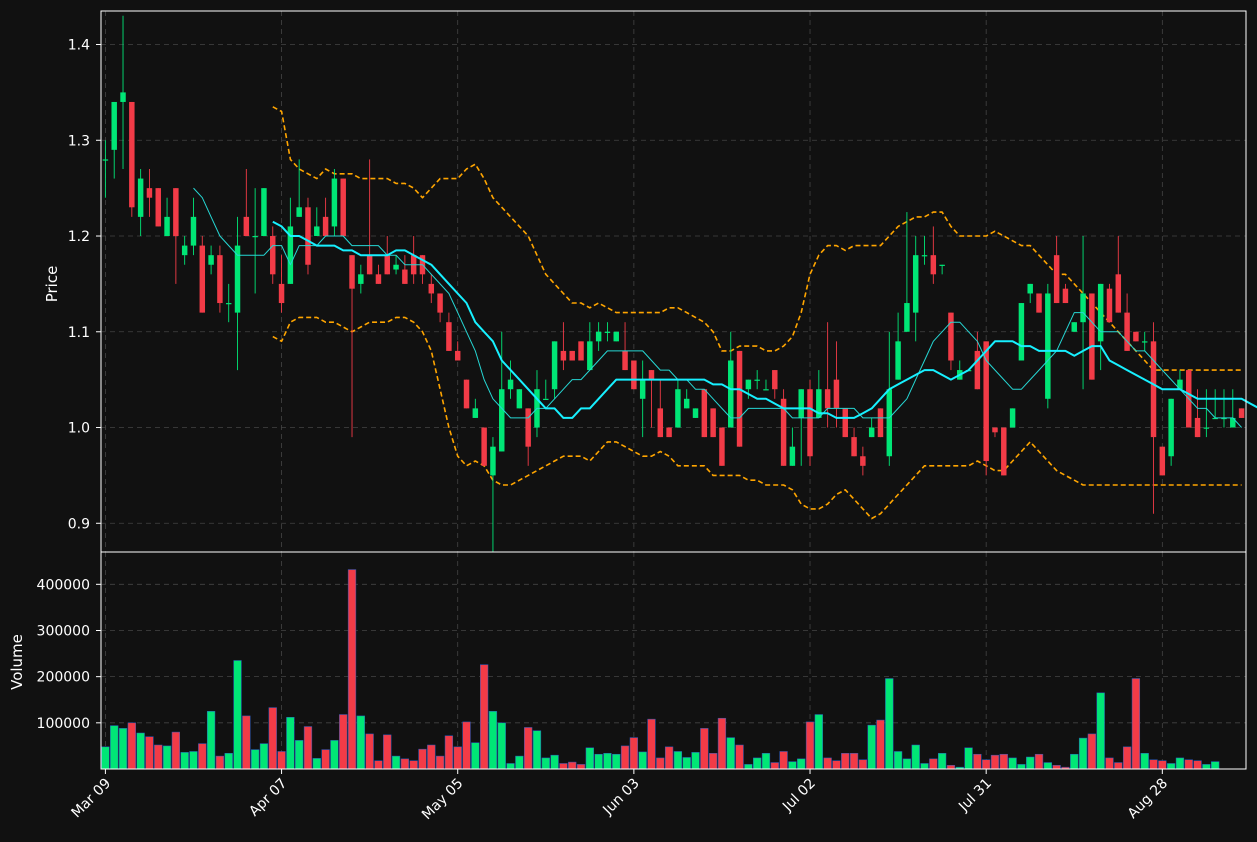 The image size is (1257, 842). Describe the element at coordinates (63, 585) in the screenshot. I see `volume-tick-label: 400000` at that location.